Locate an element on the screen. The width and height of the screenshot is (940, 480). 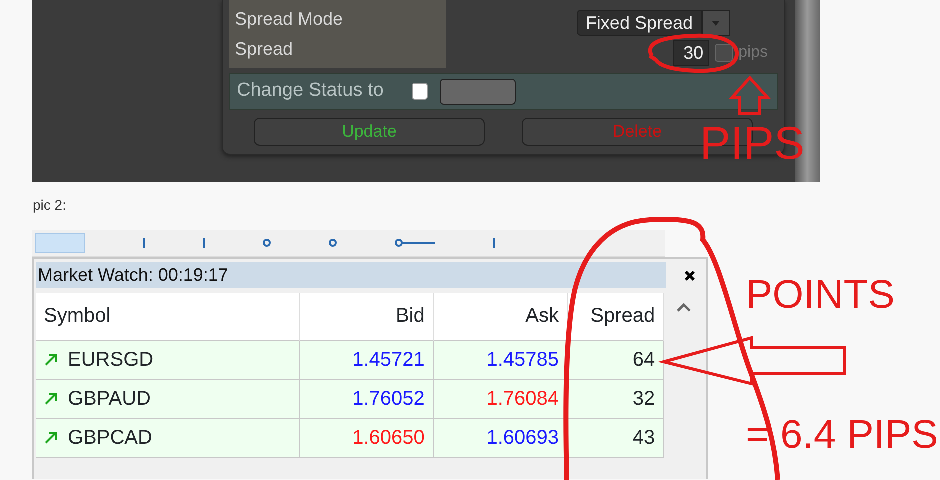
column-header: Spread is located at coordinates (616, 316).